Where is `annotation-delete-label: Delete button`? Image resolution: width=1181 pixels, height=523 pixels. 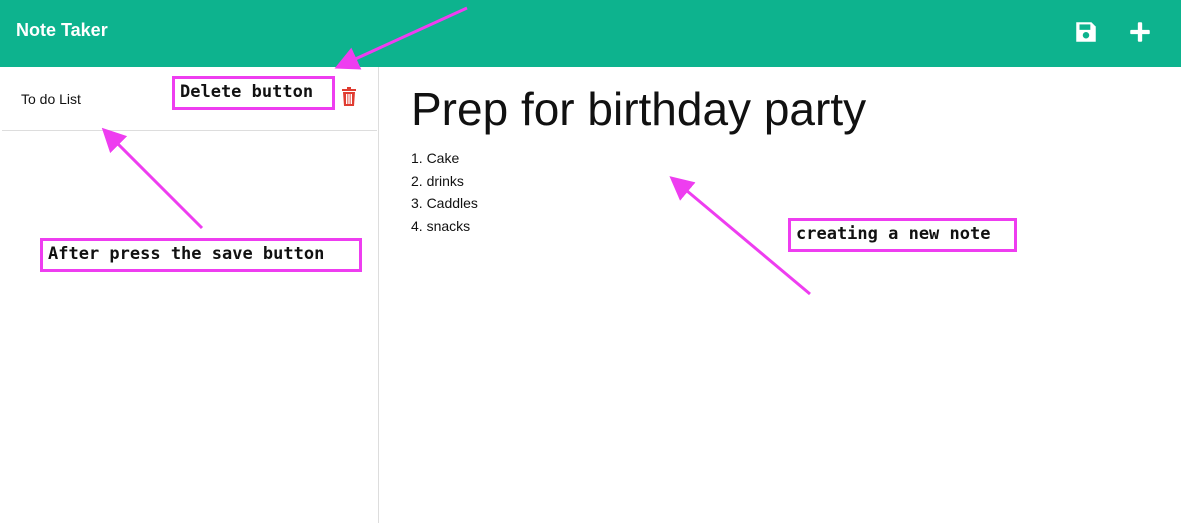
annotation-delete-label: Delete button is located at coordinates (253, 93).